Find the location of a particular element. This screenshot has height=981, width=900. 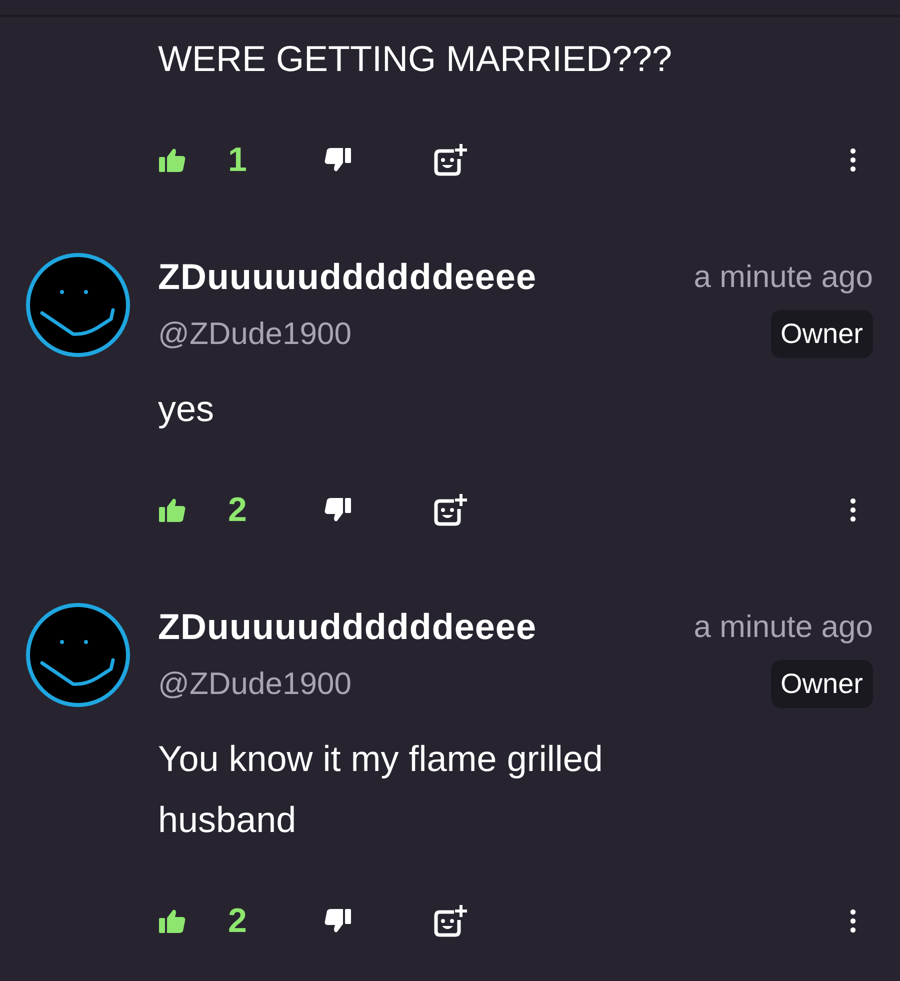

comment-text: WERE GETTING MARRIED??? is located at coordinates (416, 59).